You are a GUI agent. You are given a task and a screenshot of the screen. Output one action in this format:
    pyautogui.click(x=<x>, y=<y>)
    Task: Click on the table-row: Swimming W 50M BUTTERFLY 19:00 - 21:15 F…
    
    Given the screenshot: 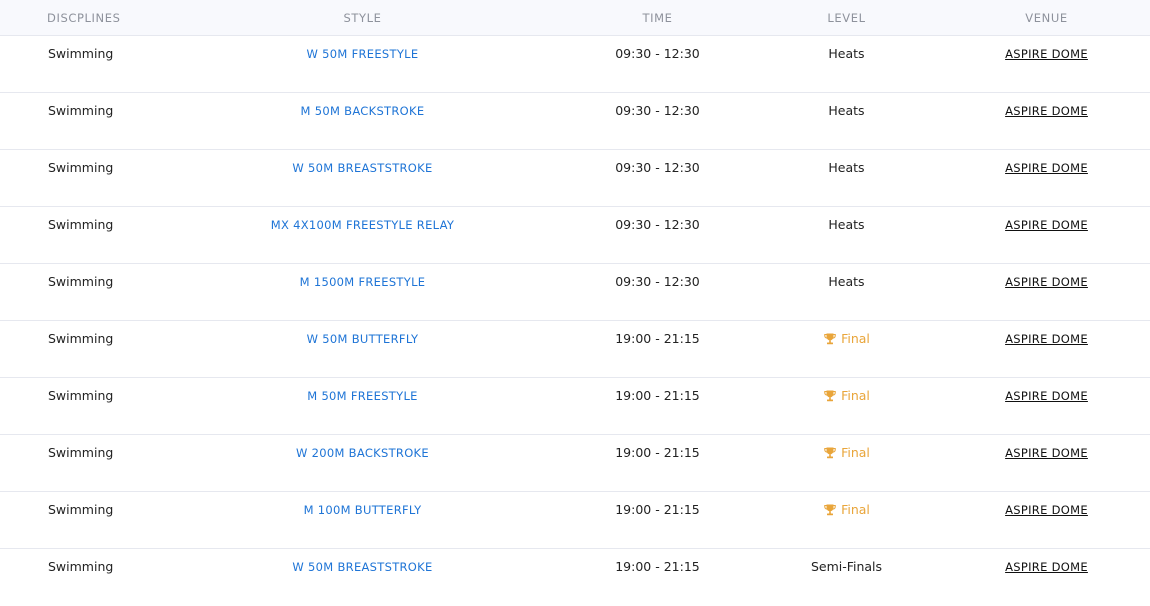 What is the action you would take?
    pyautogui.click(x=575, y=349)
    